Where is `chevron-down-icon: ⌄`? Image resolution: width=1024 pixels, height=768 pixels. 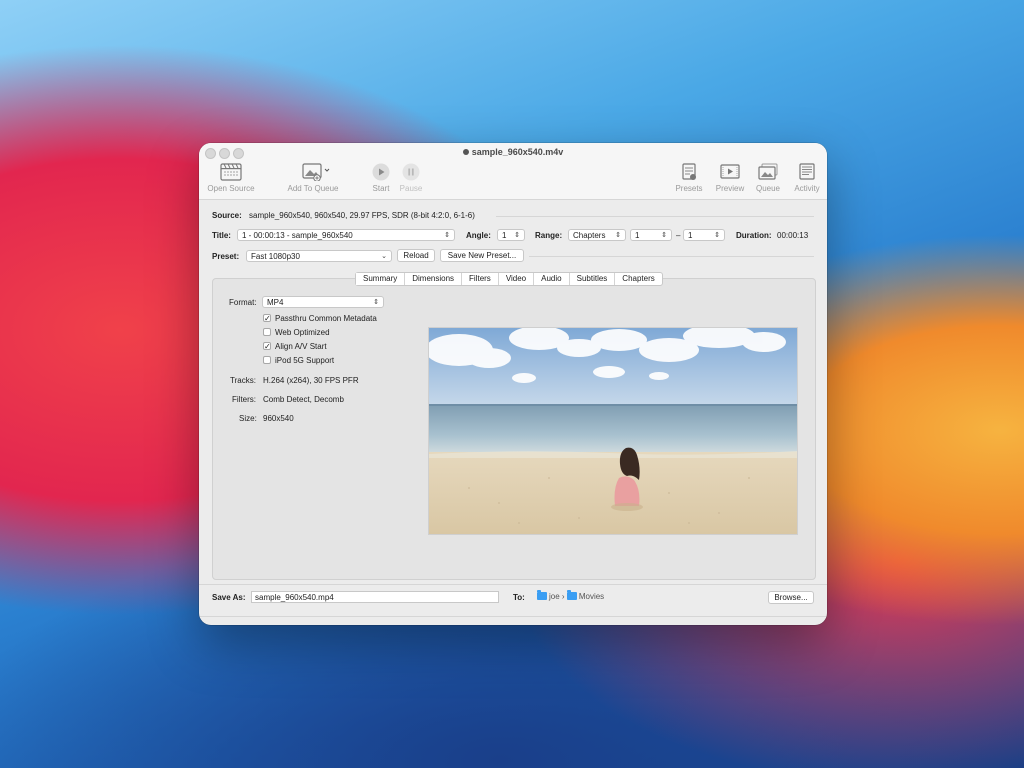
chevron-down-icon: ⌄ is located at coordinates (384, 256).